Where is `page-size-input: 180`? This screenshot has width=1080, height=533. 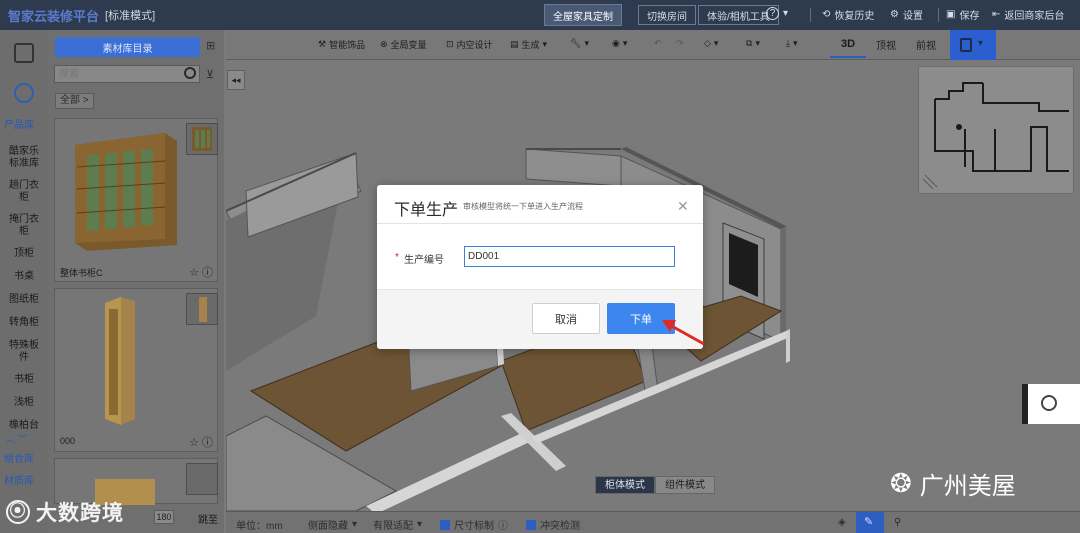
page-size-input: 180 is located at coordinates (164, 517).